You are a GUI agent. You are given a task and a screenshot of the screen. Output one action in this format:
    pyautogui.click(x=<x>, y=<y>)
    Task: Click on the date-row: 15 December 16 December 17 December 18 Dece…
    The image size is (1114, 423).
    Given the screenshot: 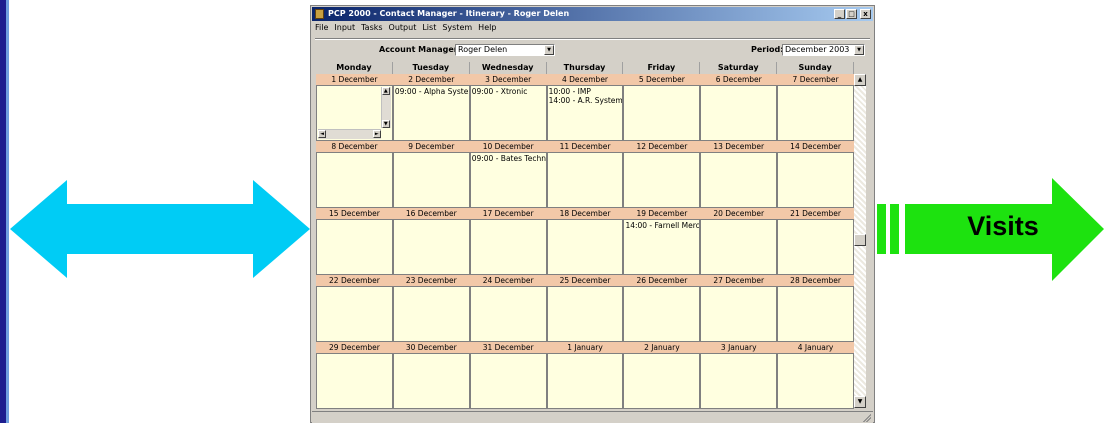 What is the action you would take?
    pyautogui.click(x=585, y=213)
    